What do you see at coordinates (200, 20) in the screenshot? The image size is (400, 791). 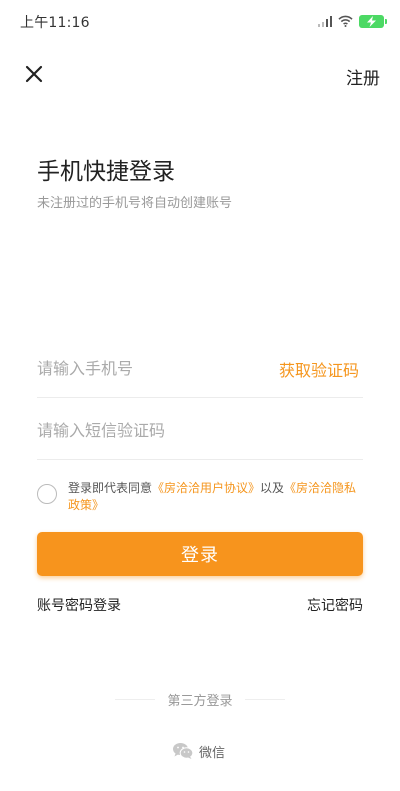 I see `status-bar: 上午11:16` at bounding box center [200, 20].